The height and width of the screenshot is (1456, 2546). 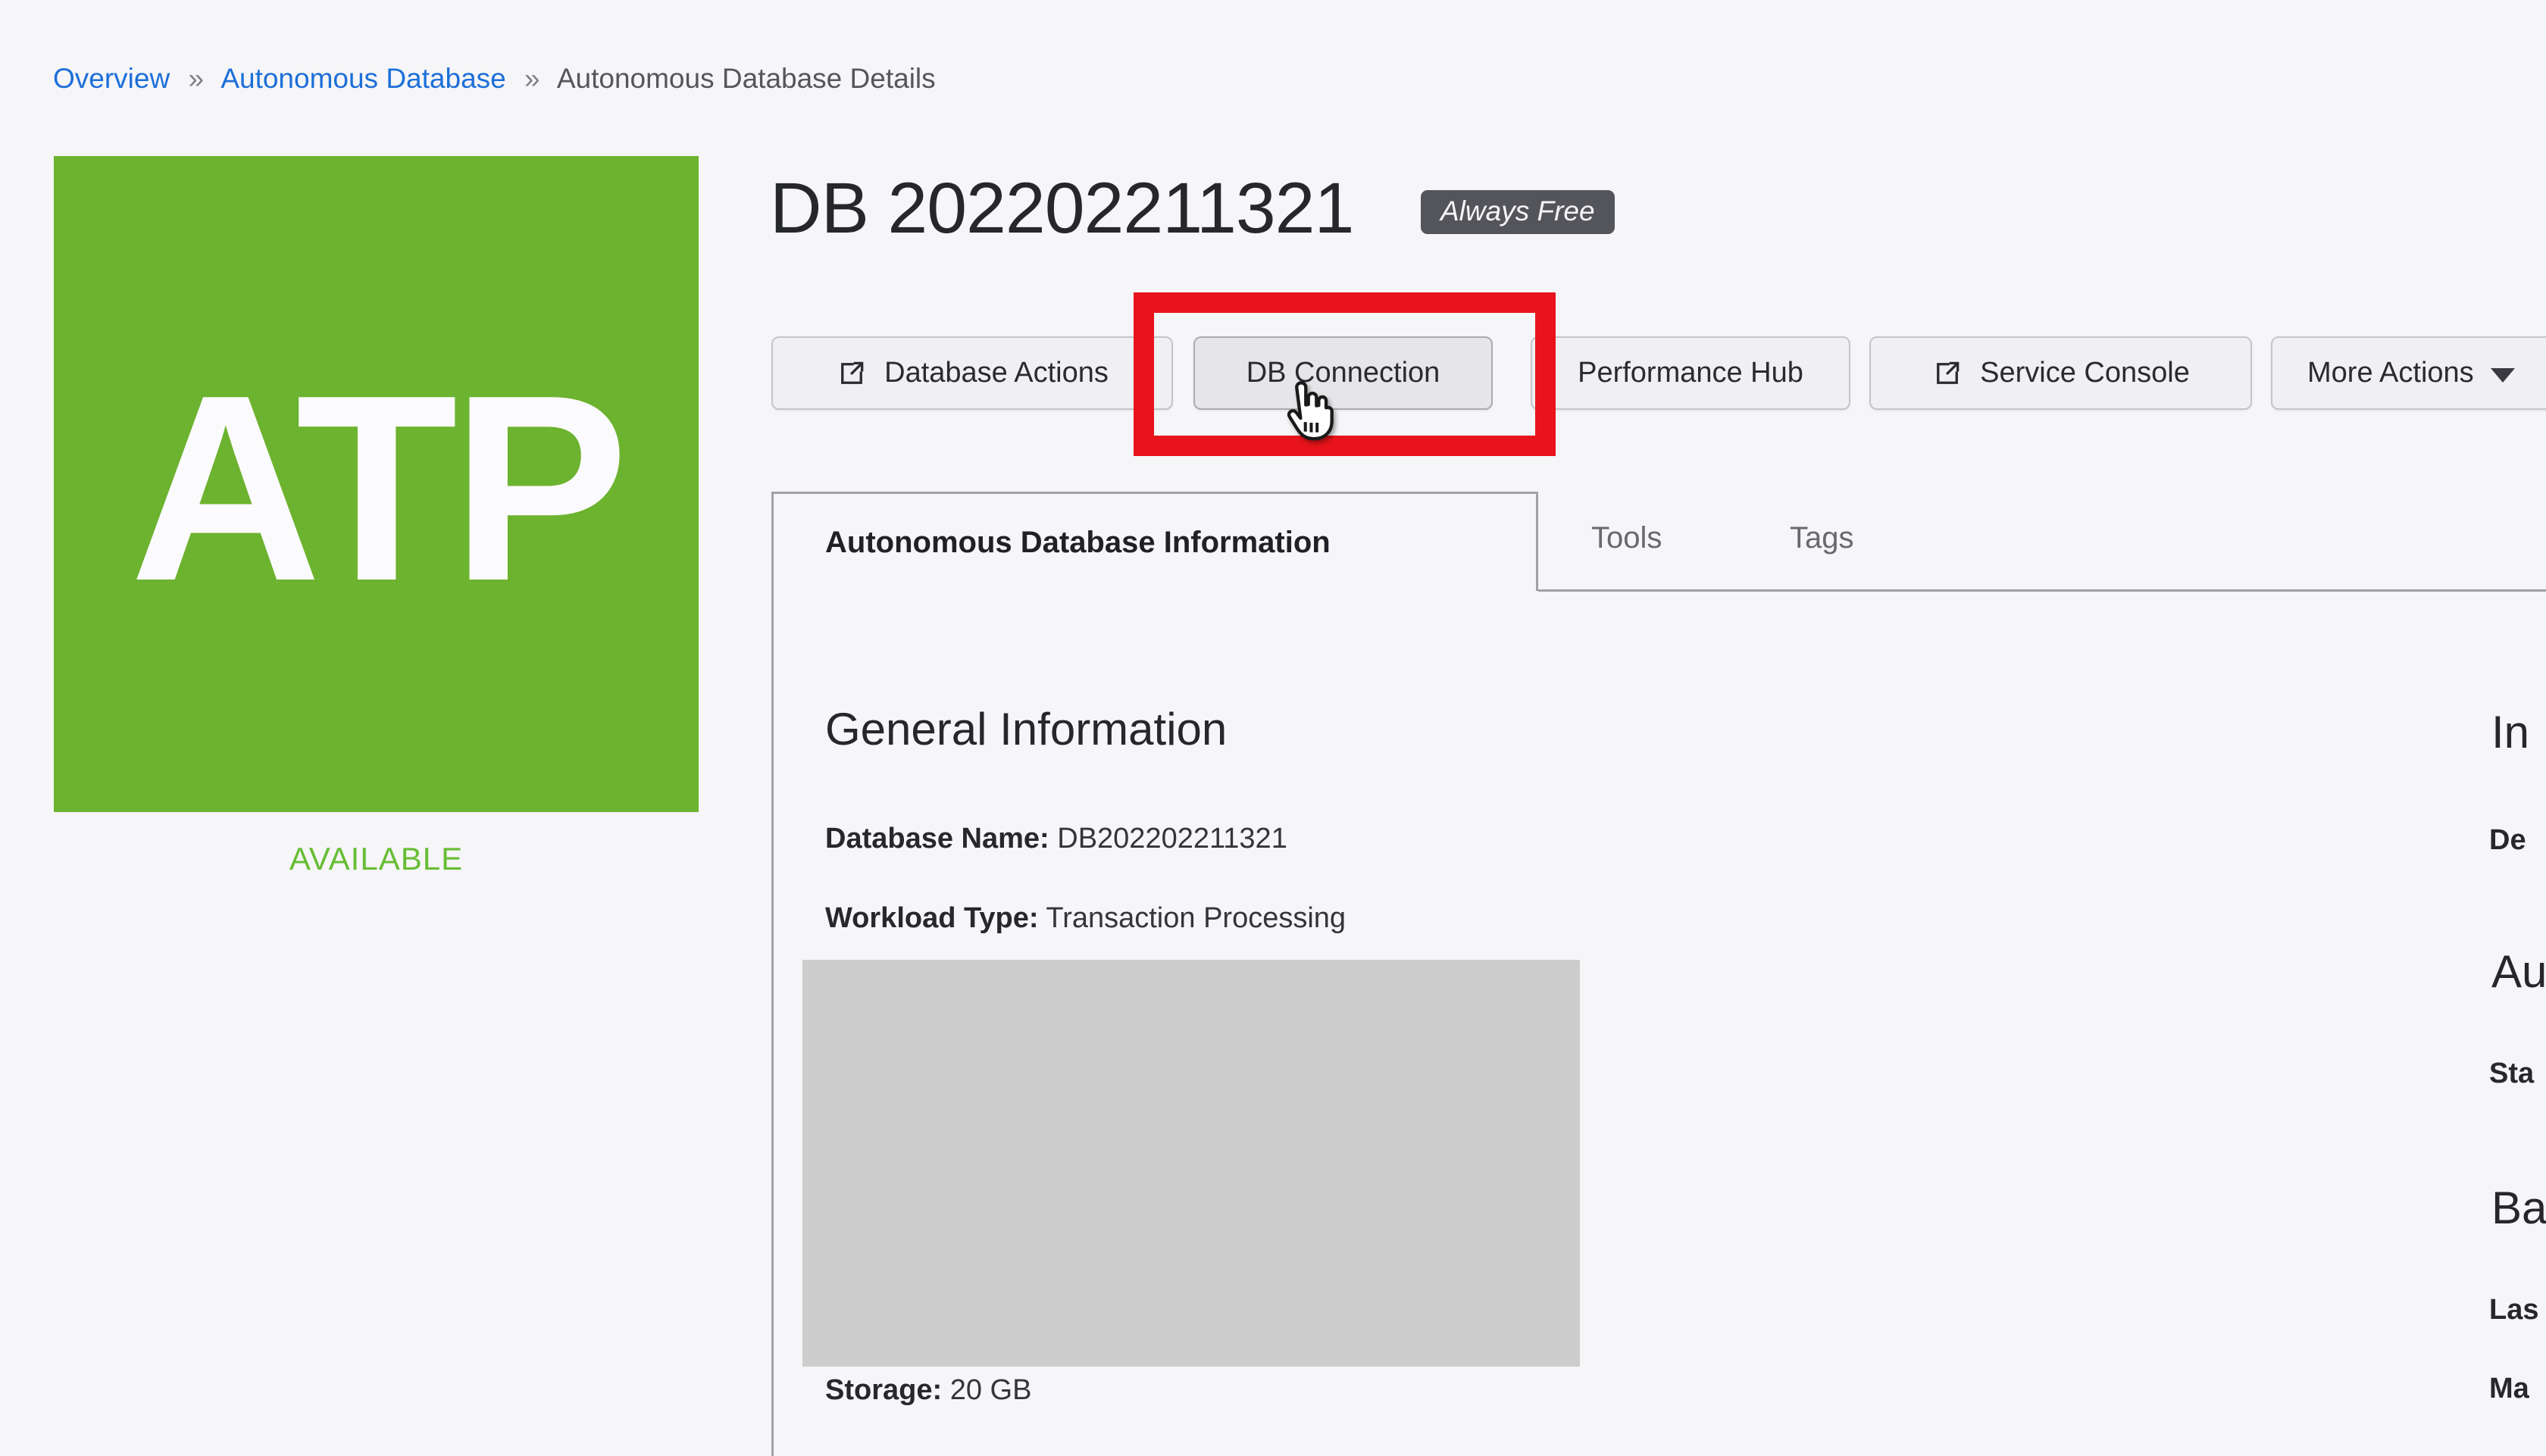 I want to click on right-column-label-clipped: Sta, so click(x=2512, y=1073).